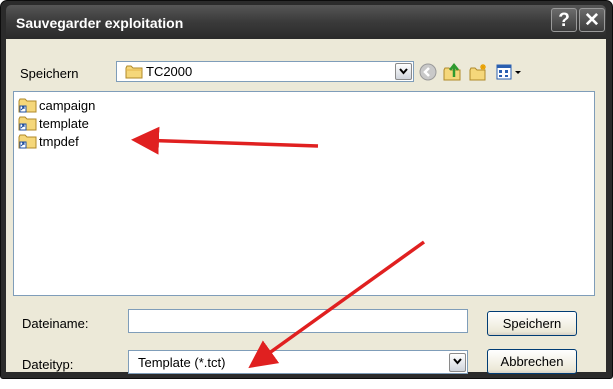 This screenshot has width=613, height=389. I want to click on save-in-label: Speichern, so click(49, 73).